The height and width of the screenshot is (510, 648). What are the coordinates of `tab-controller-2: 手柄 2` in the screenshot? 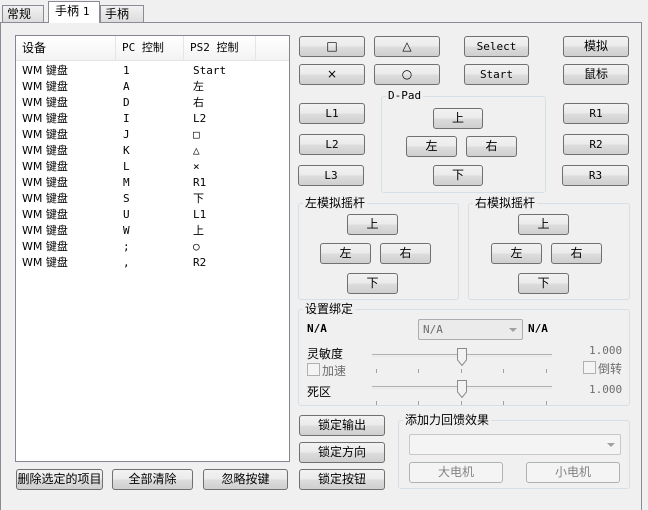 It's located at (122, 21).